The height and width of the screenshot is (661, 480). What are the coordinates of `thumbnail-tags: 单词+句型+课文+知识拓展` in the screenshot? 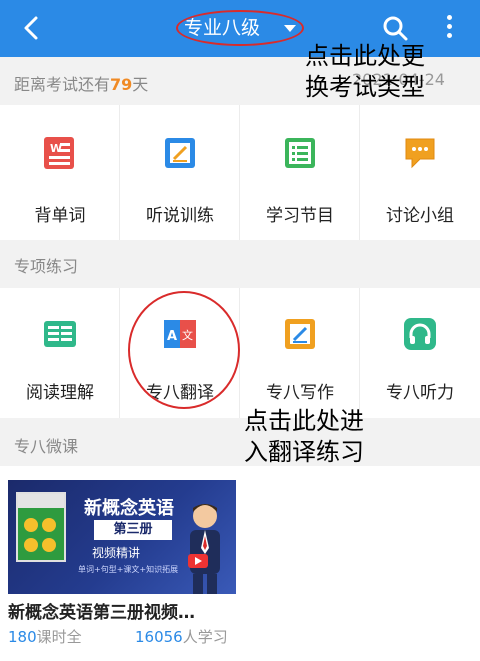 It's located at (128, 569).